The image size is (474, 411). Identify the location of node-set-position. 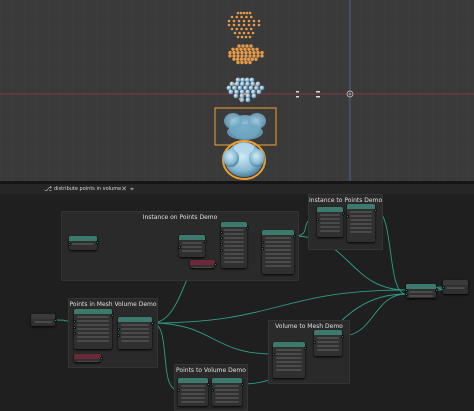
(278, 252).